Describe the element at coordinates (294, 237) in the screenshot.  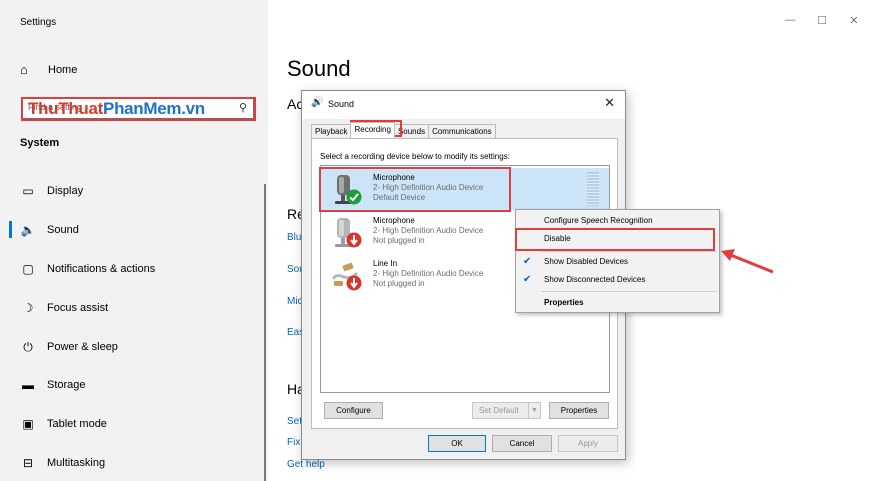
I see `bluetooth-link-fragment: Blu` at that location.